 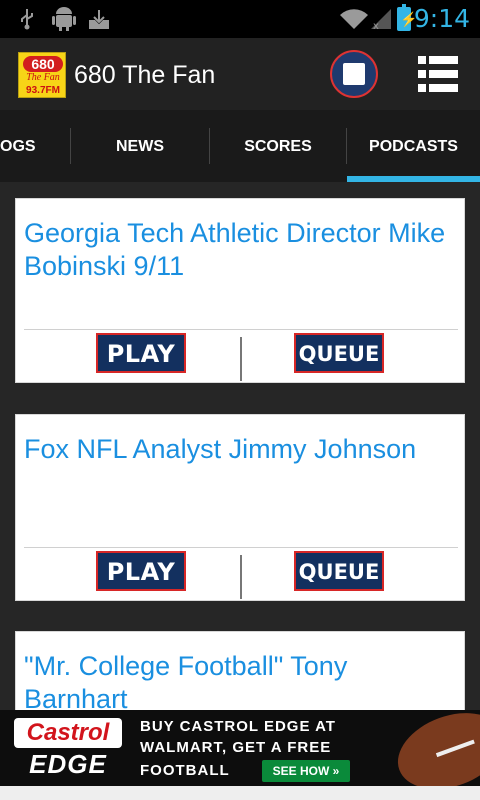 I want to click on tab-bar: OGS NEWS SCORES PODCASTS, so click(x=240, y=146).